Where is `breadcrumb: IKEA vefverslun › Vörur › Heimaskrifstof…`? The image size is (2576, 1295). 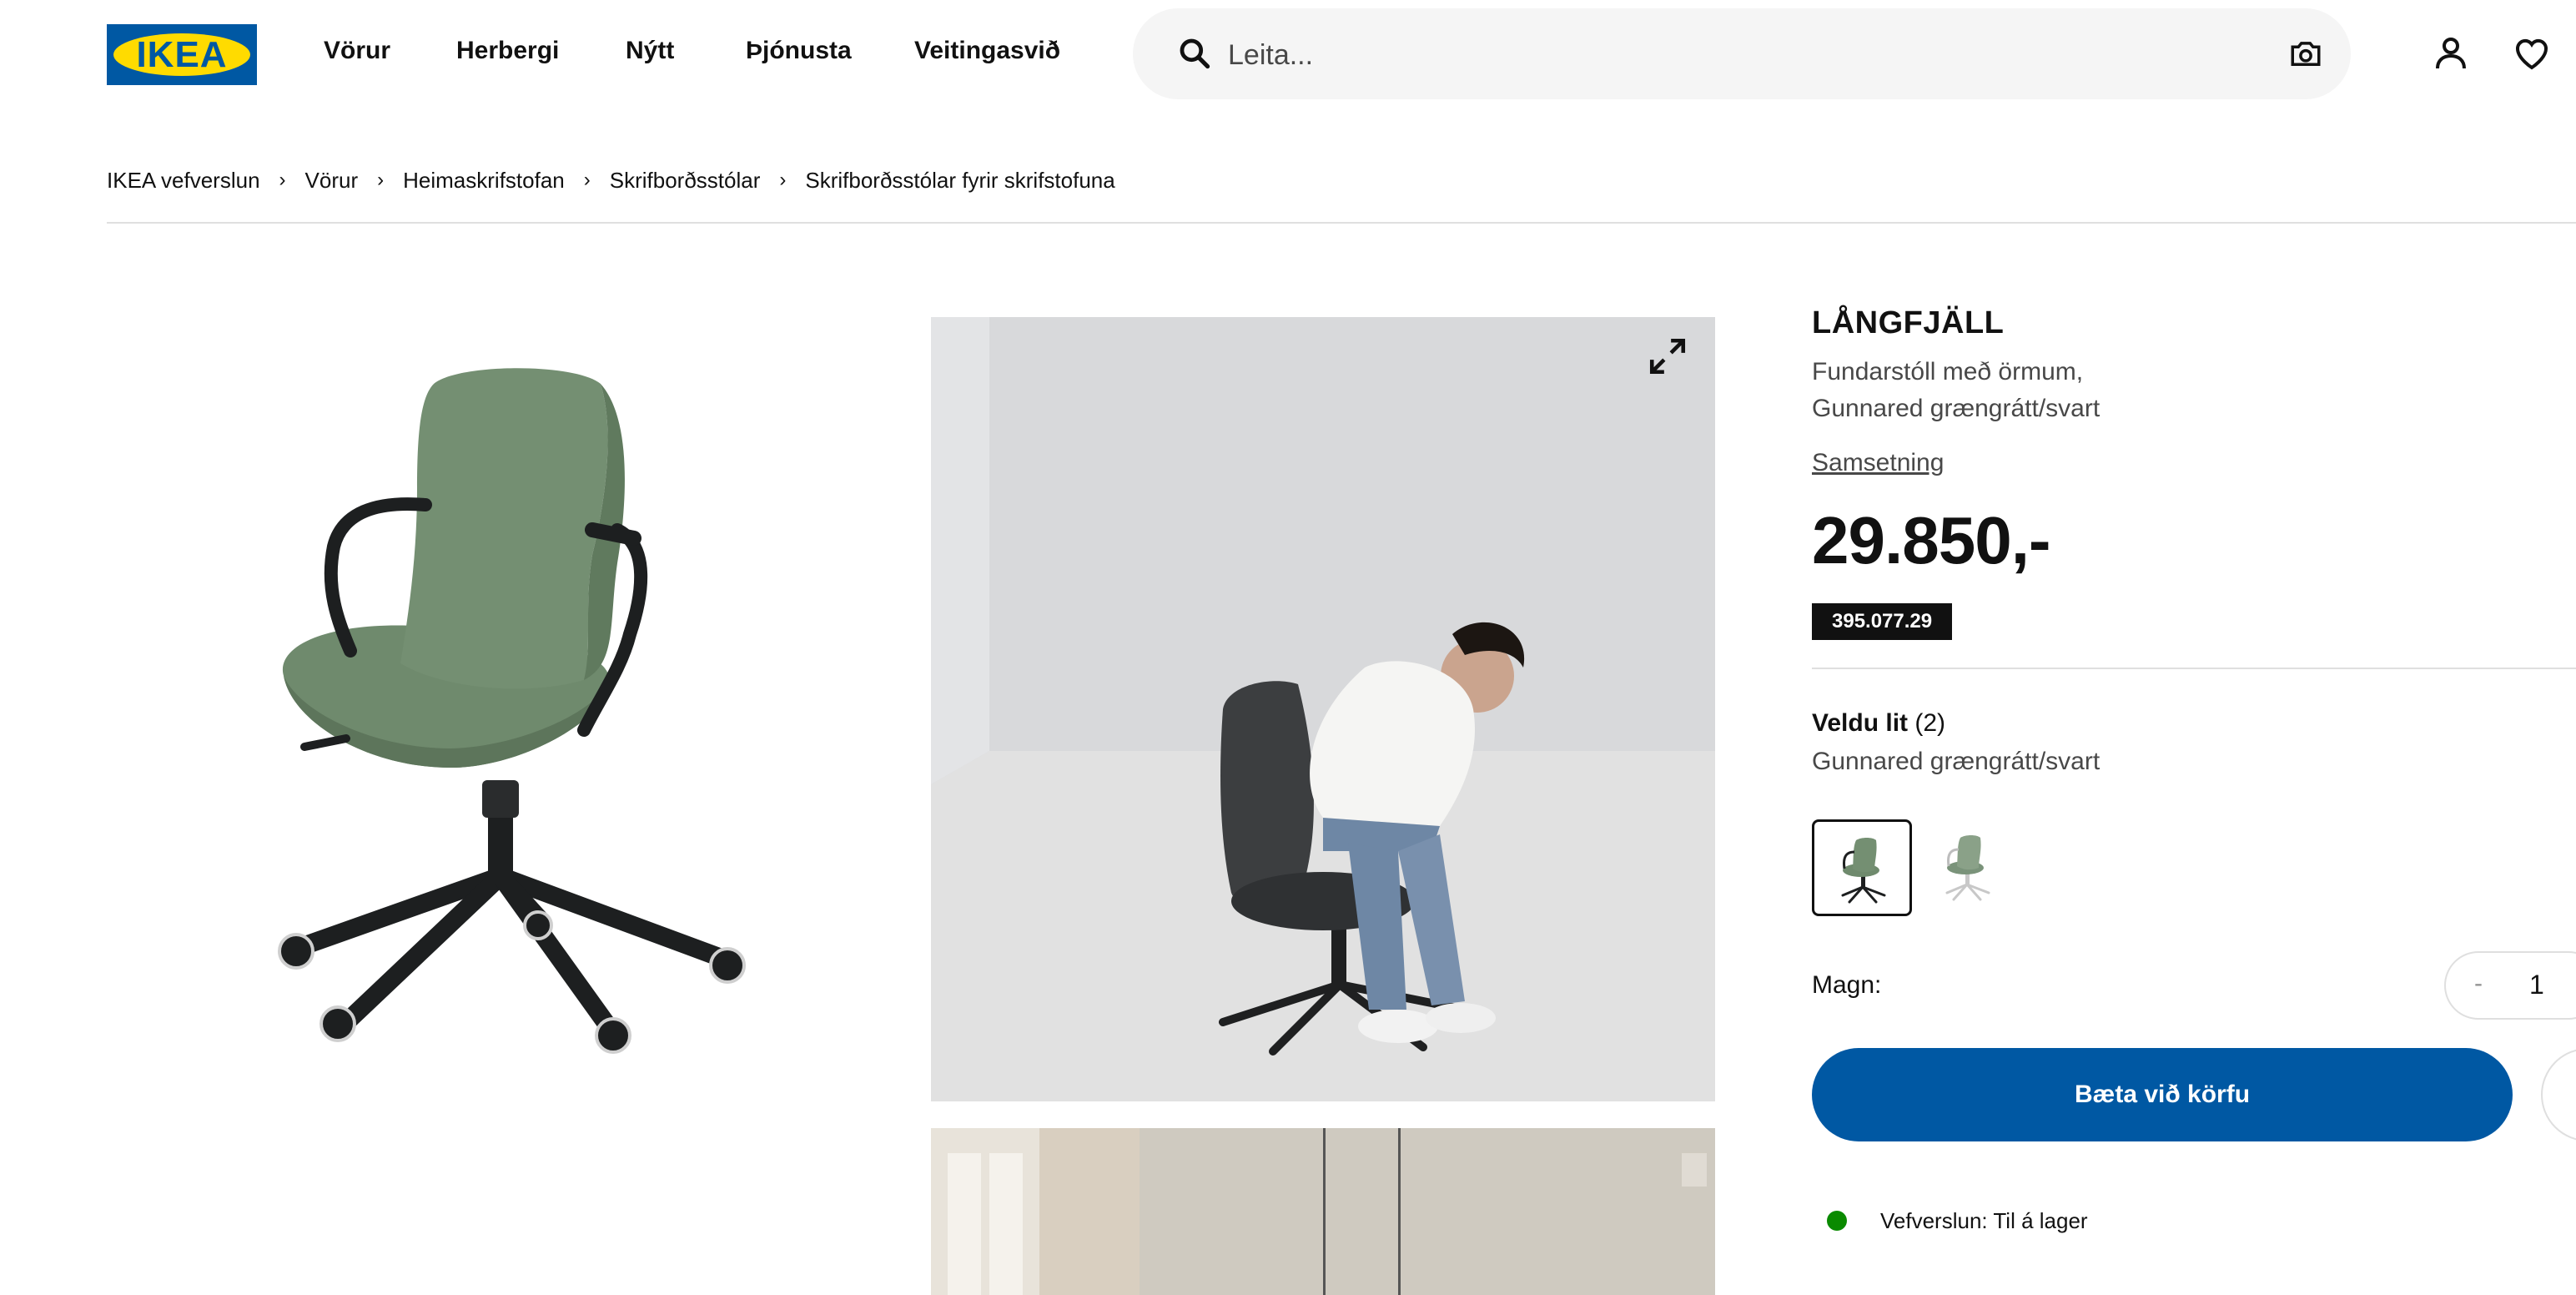
breadcrumb: IKEA vefverslun › Vörur › Heimaskrifstof… is located at coordinates (611, 180).